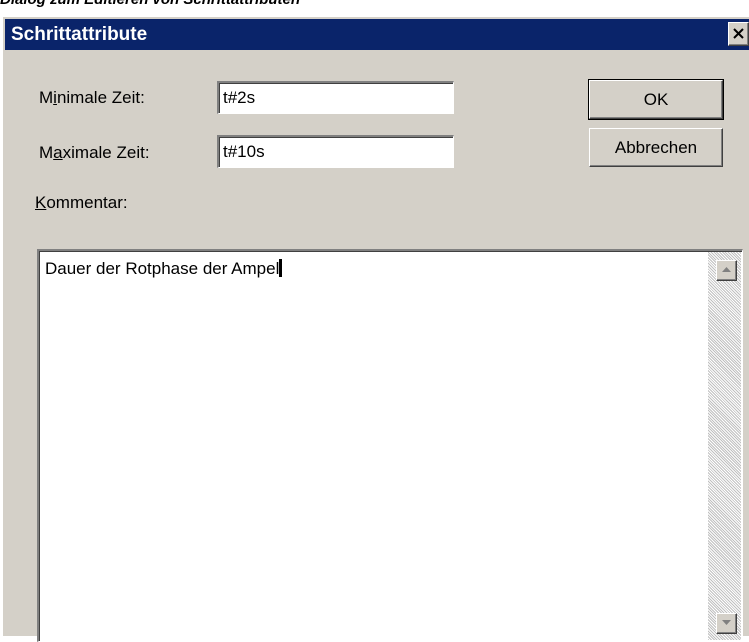 The width and height of the screenshot is (749, 642). Describe the element at coordinates (335, 151) in the screenshot. I see `max-time-input: t#10s` at that location.